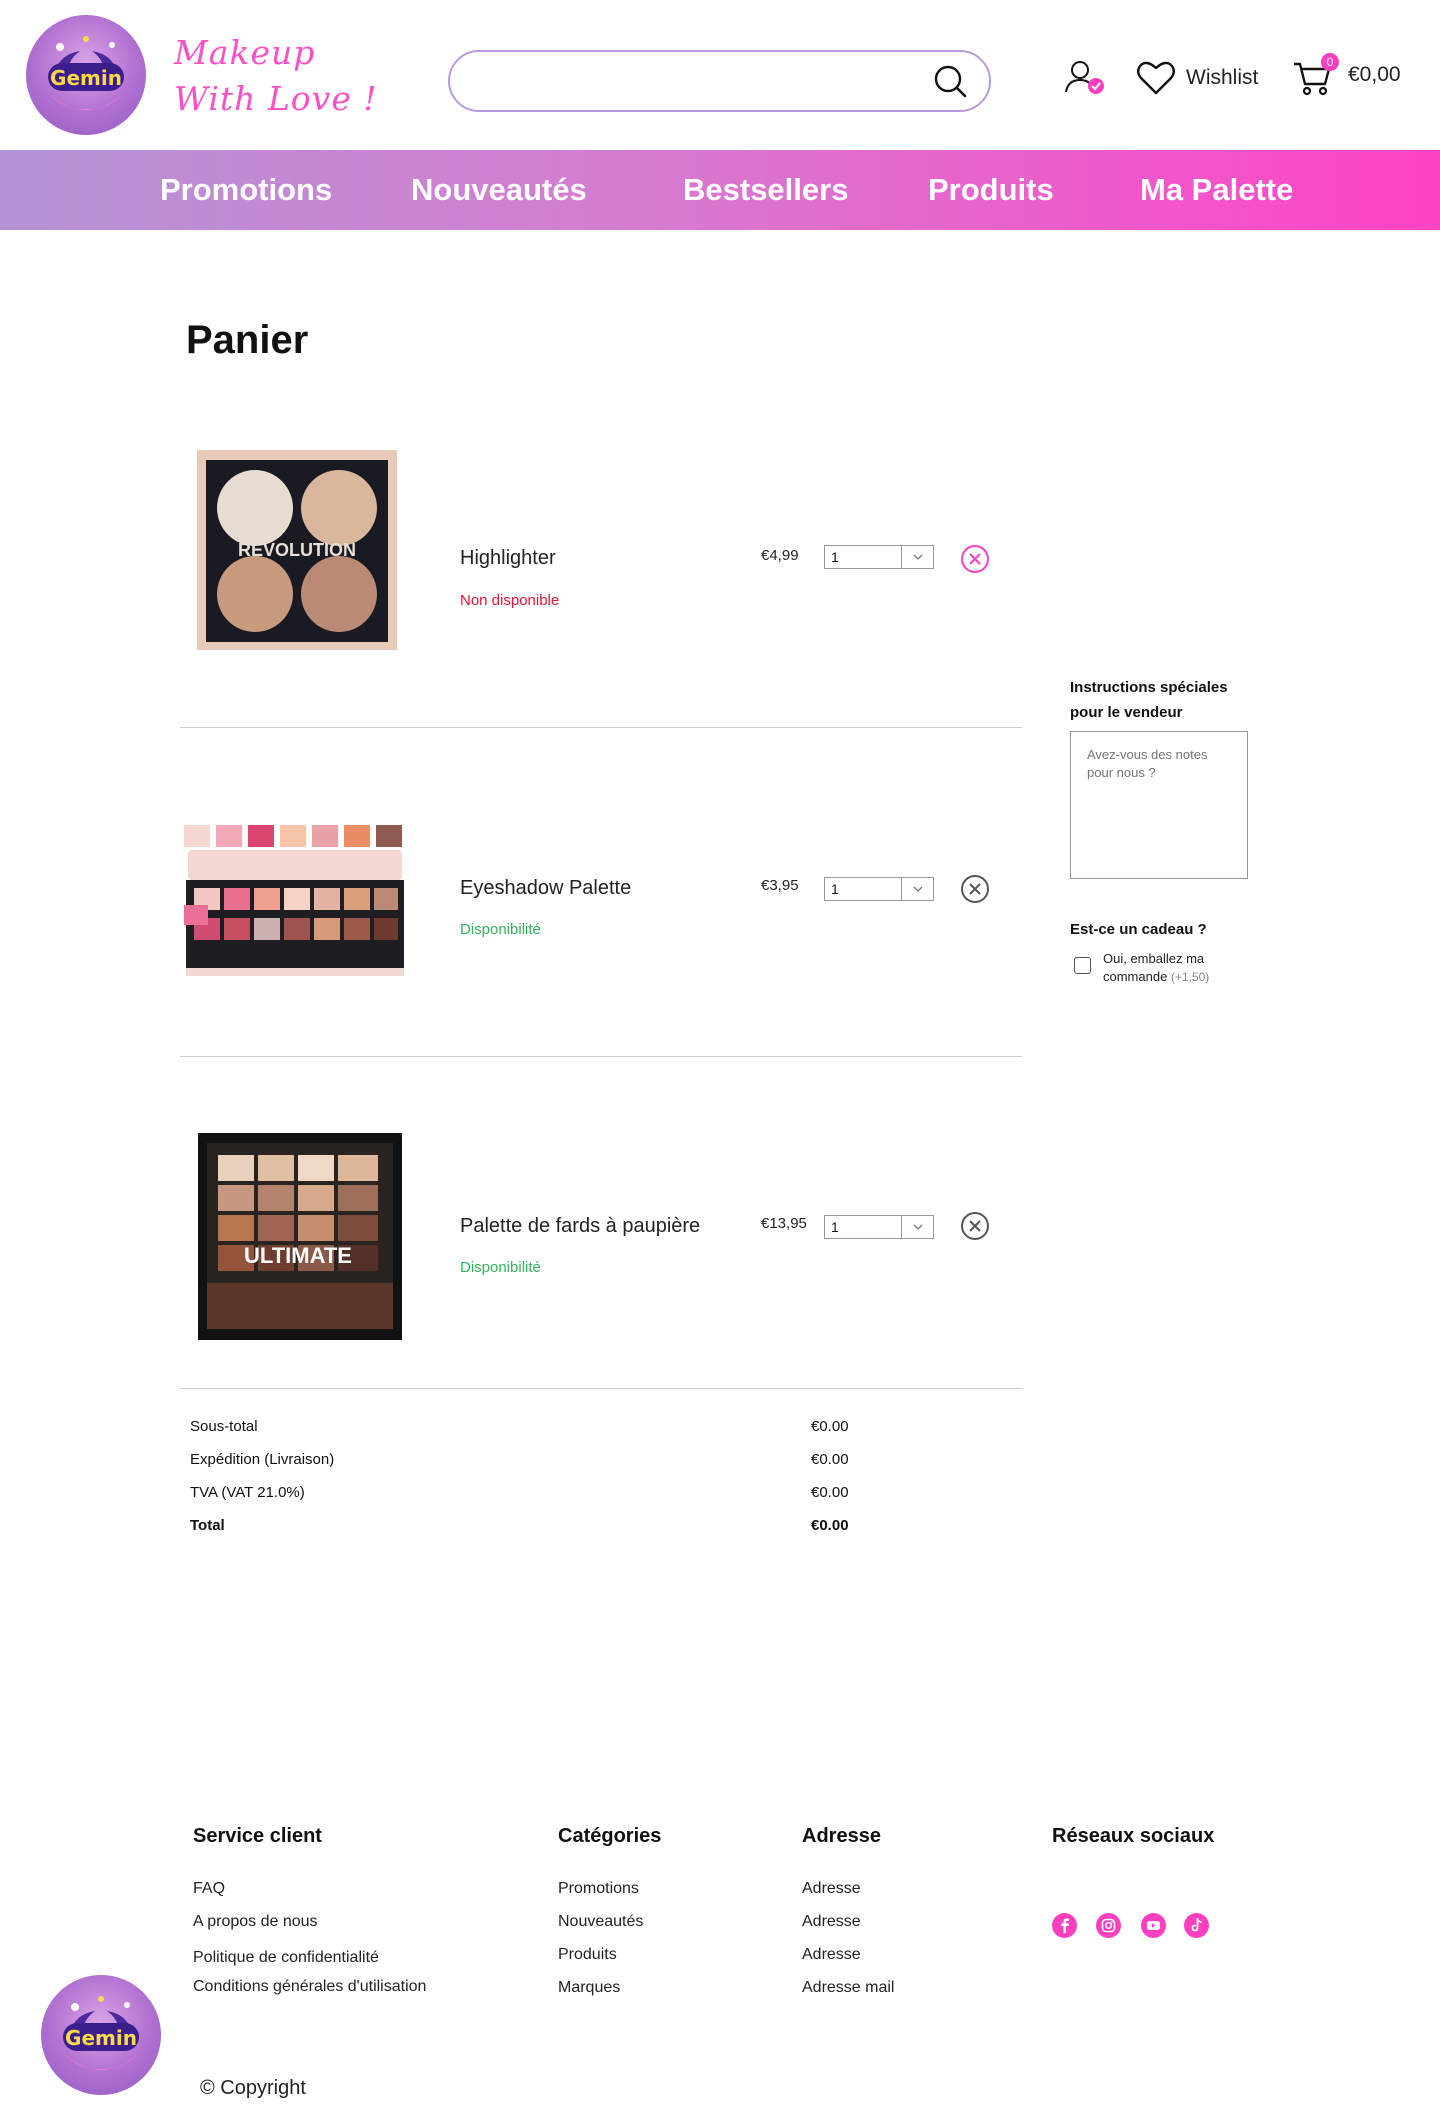  I want to click on item-availability: Non disponible, so click(510, 600).